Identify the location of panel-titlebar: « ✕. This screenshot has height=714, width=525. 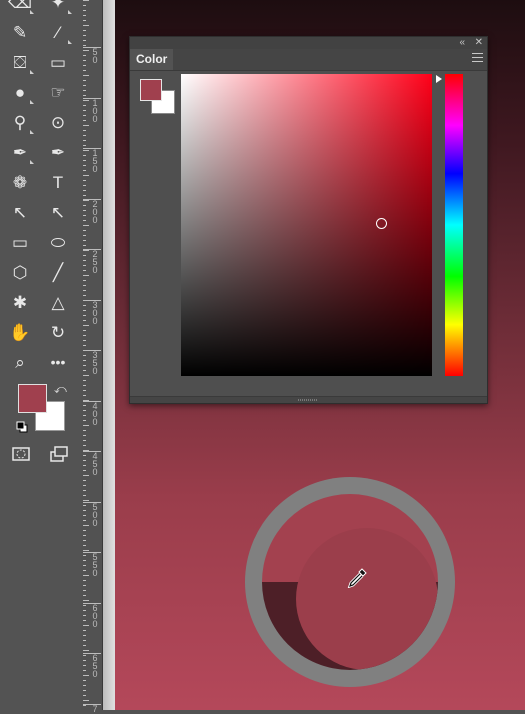
(308, 43).